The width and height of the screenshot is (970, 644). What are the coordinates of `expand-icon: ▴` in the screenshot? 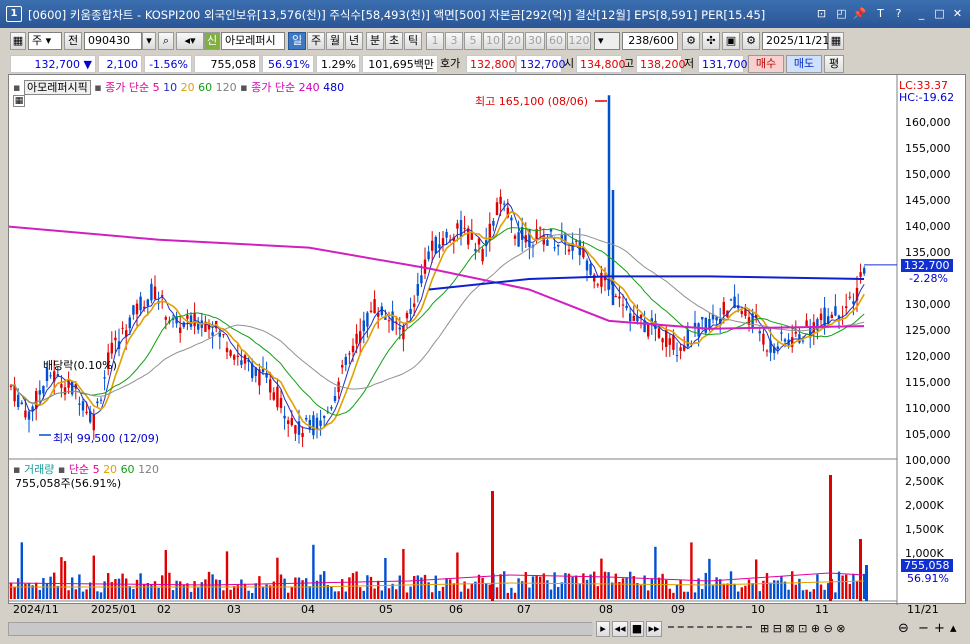 It's located at (953, 628).